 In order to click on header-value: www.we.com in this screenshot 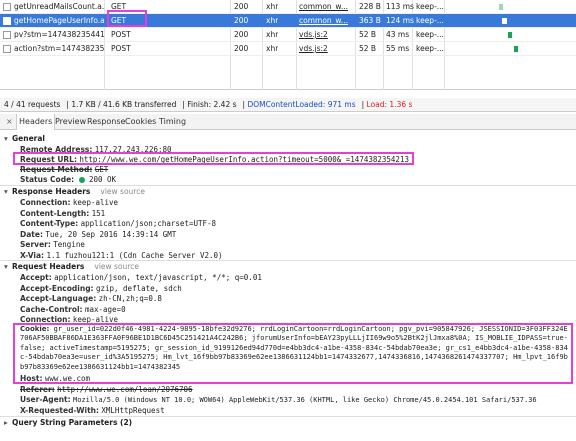, I will do `click(67, 378)`.